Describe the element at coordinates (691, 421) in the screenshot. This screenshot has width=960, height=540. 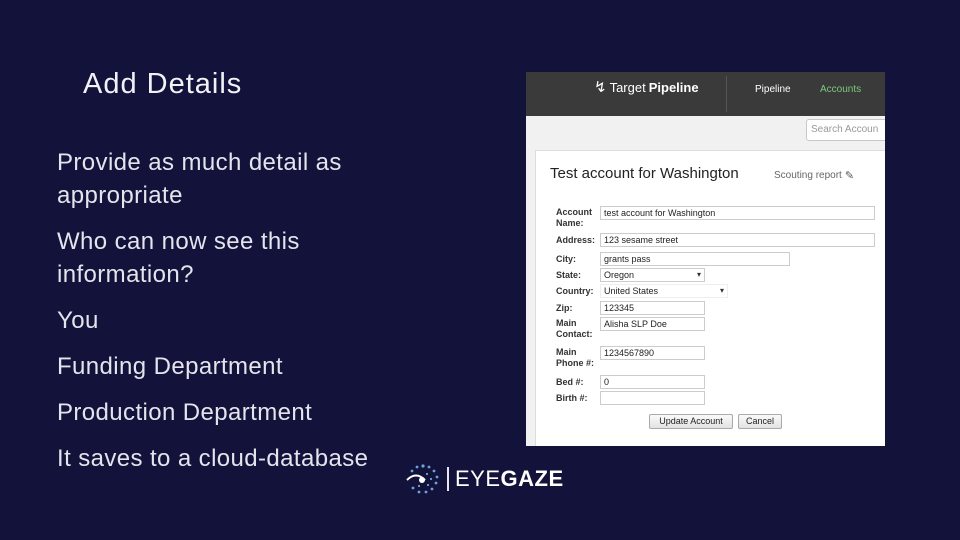
I see `update-account-button: Update Account` at that location.